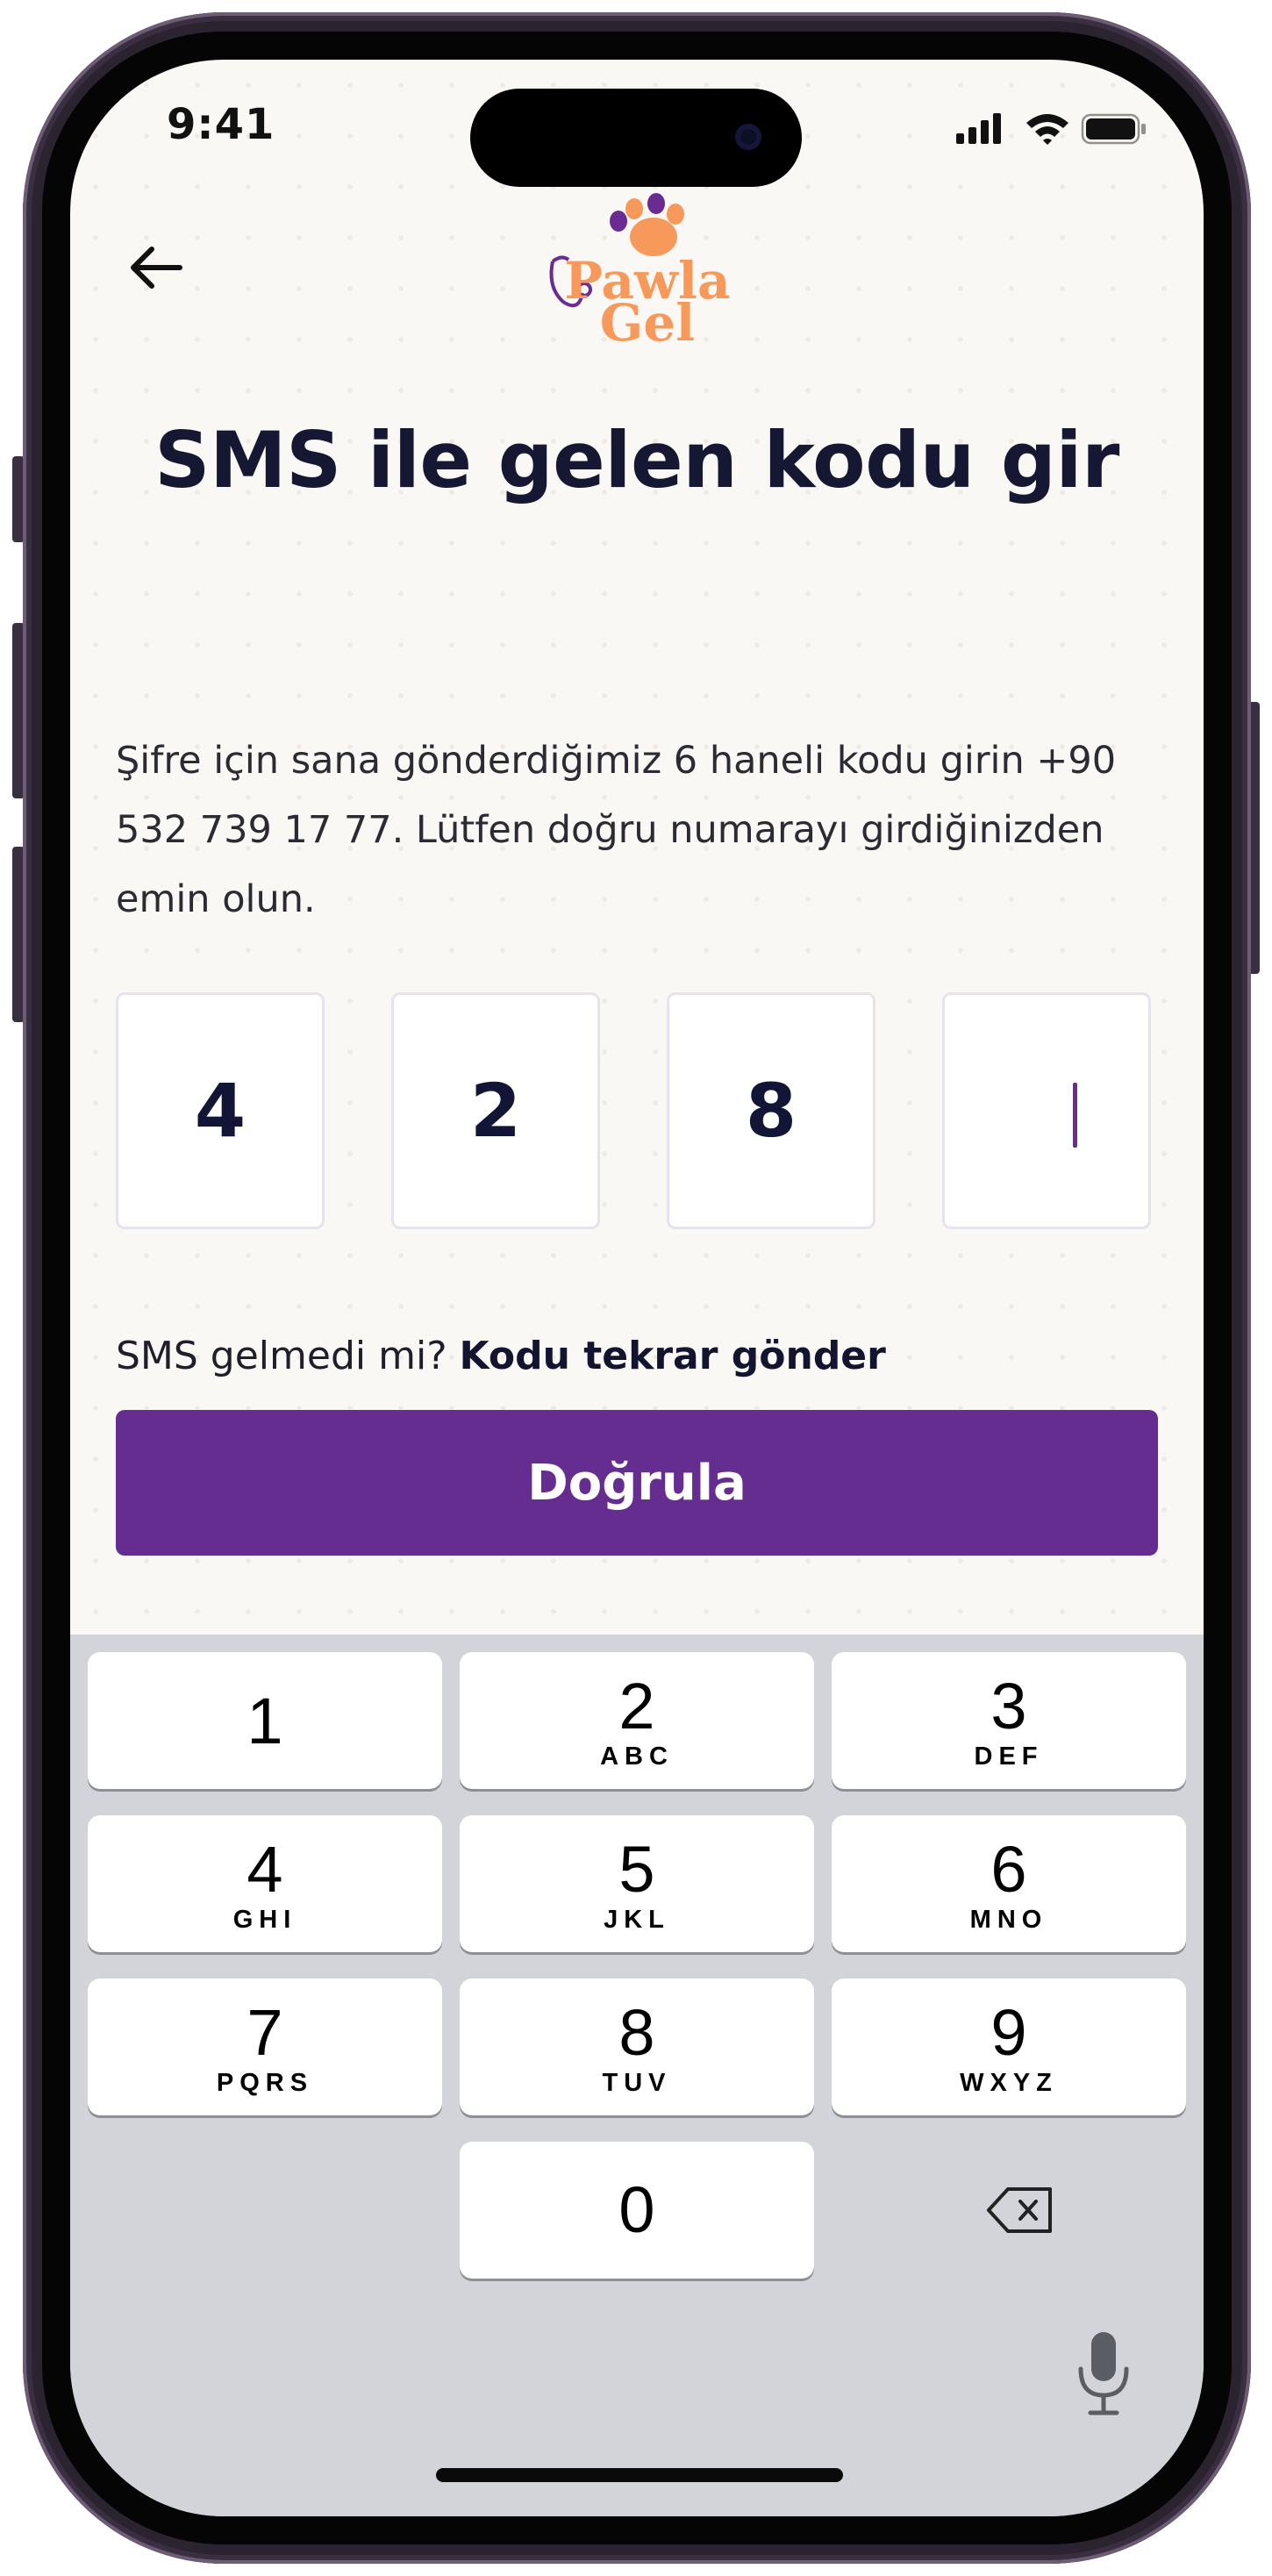  Describe the element at coordinates (1008, 2032) in the screenshot. I see `key-9-digit: 9` at that location.